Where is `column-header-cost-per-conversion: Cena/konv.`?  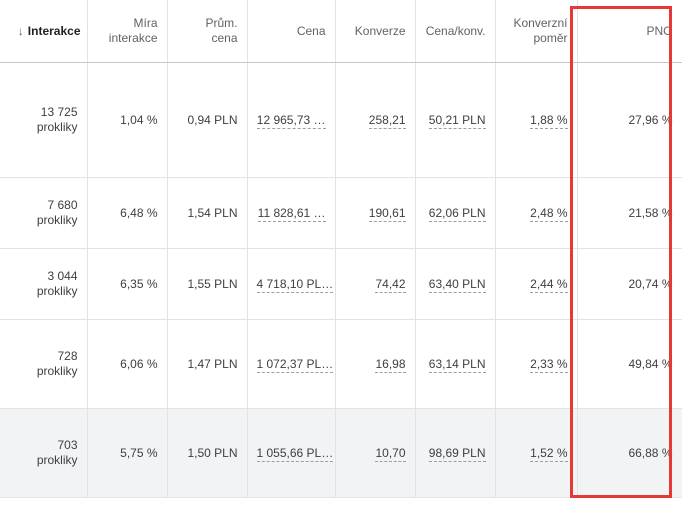
column-header-cost-per-conversion: Cena/konv. is located at coordinates (455, 31).